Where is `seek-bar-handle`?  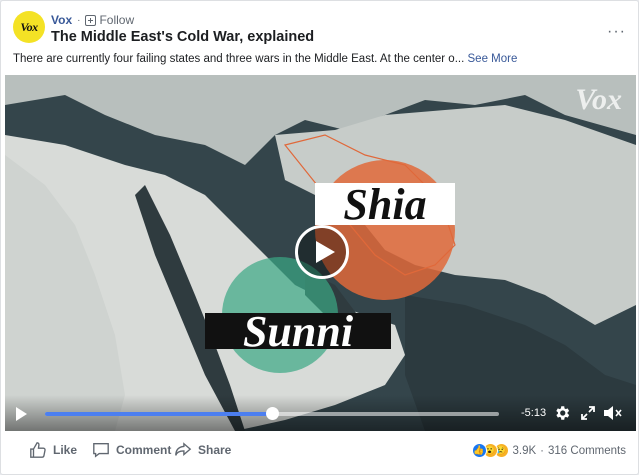 seek-bar-handle is located at coordinates (272, 413).